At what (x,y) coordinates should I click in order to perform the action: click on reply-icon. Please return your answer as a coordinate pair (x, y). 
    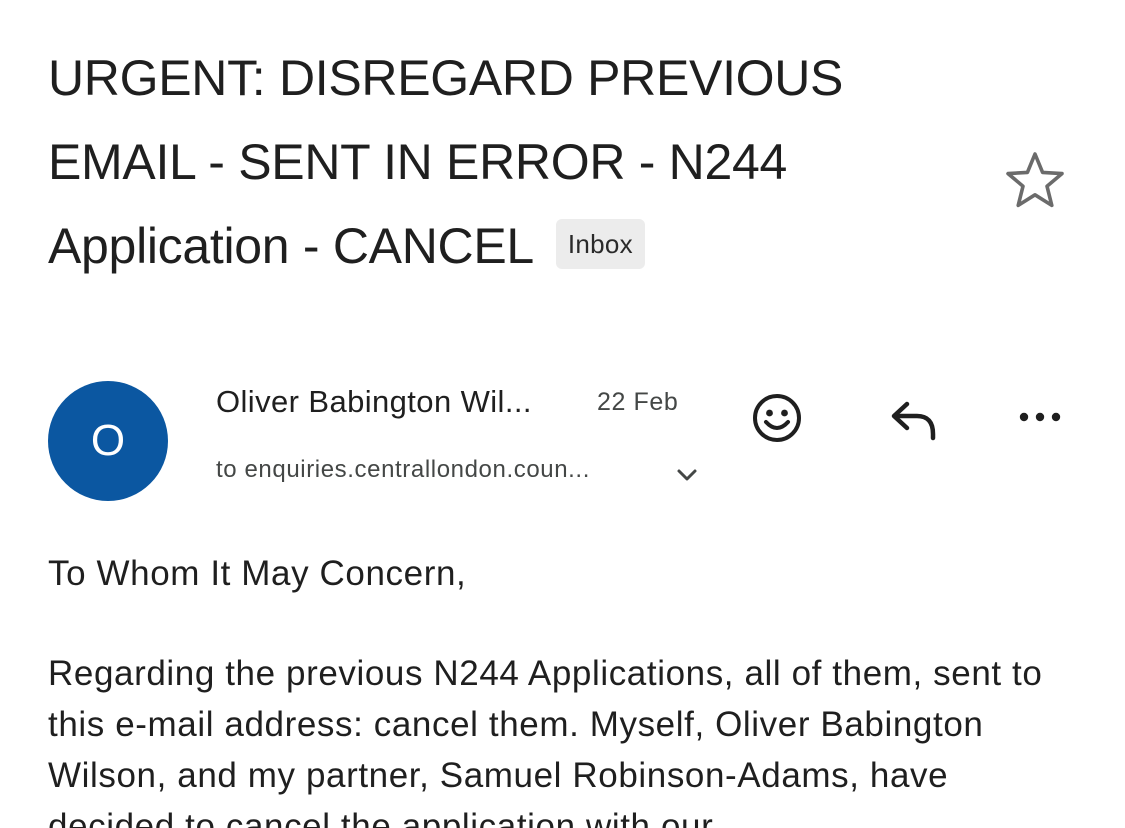
    Looking at the image, I should click on (909, 418).